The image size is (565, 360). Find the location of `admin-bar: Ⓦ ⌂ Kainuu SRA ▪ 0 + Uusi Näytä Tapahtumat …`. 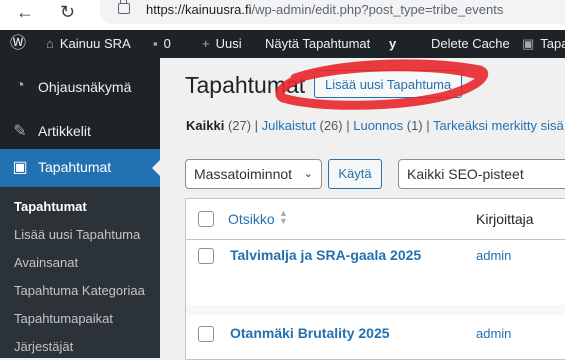

admin-bar: Ⓦ ⌂ Kainuu SRA ▪ 0 + Uusi Näytä Tapahtumat … is located at coordinates (282, 44).